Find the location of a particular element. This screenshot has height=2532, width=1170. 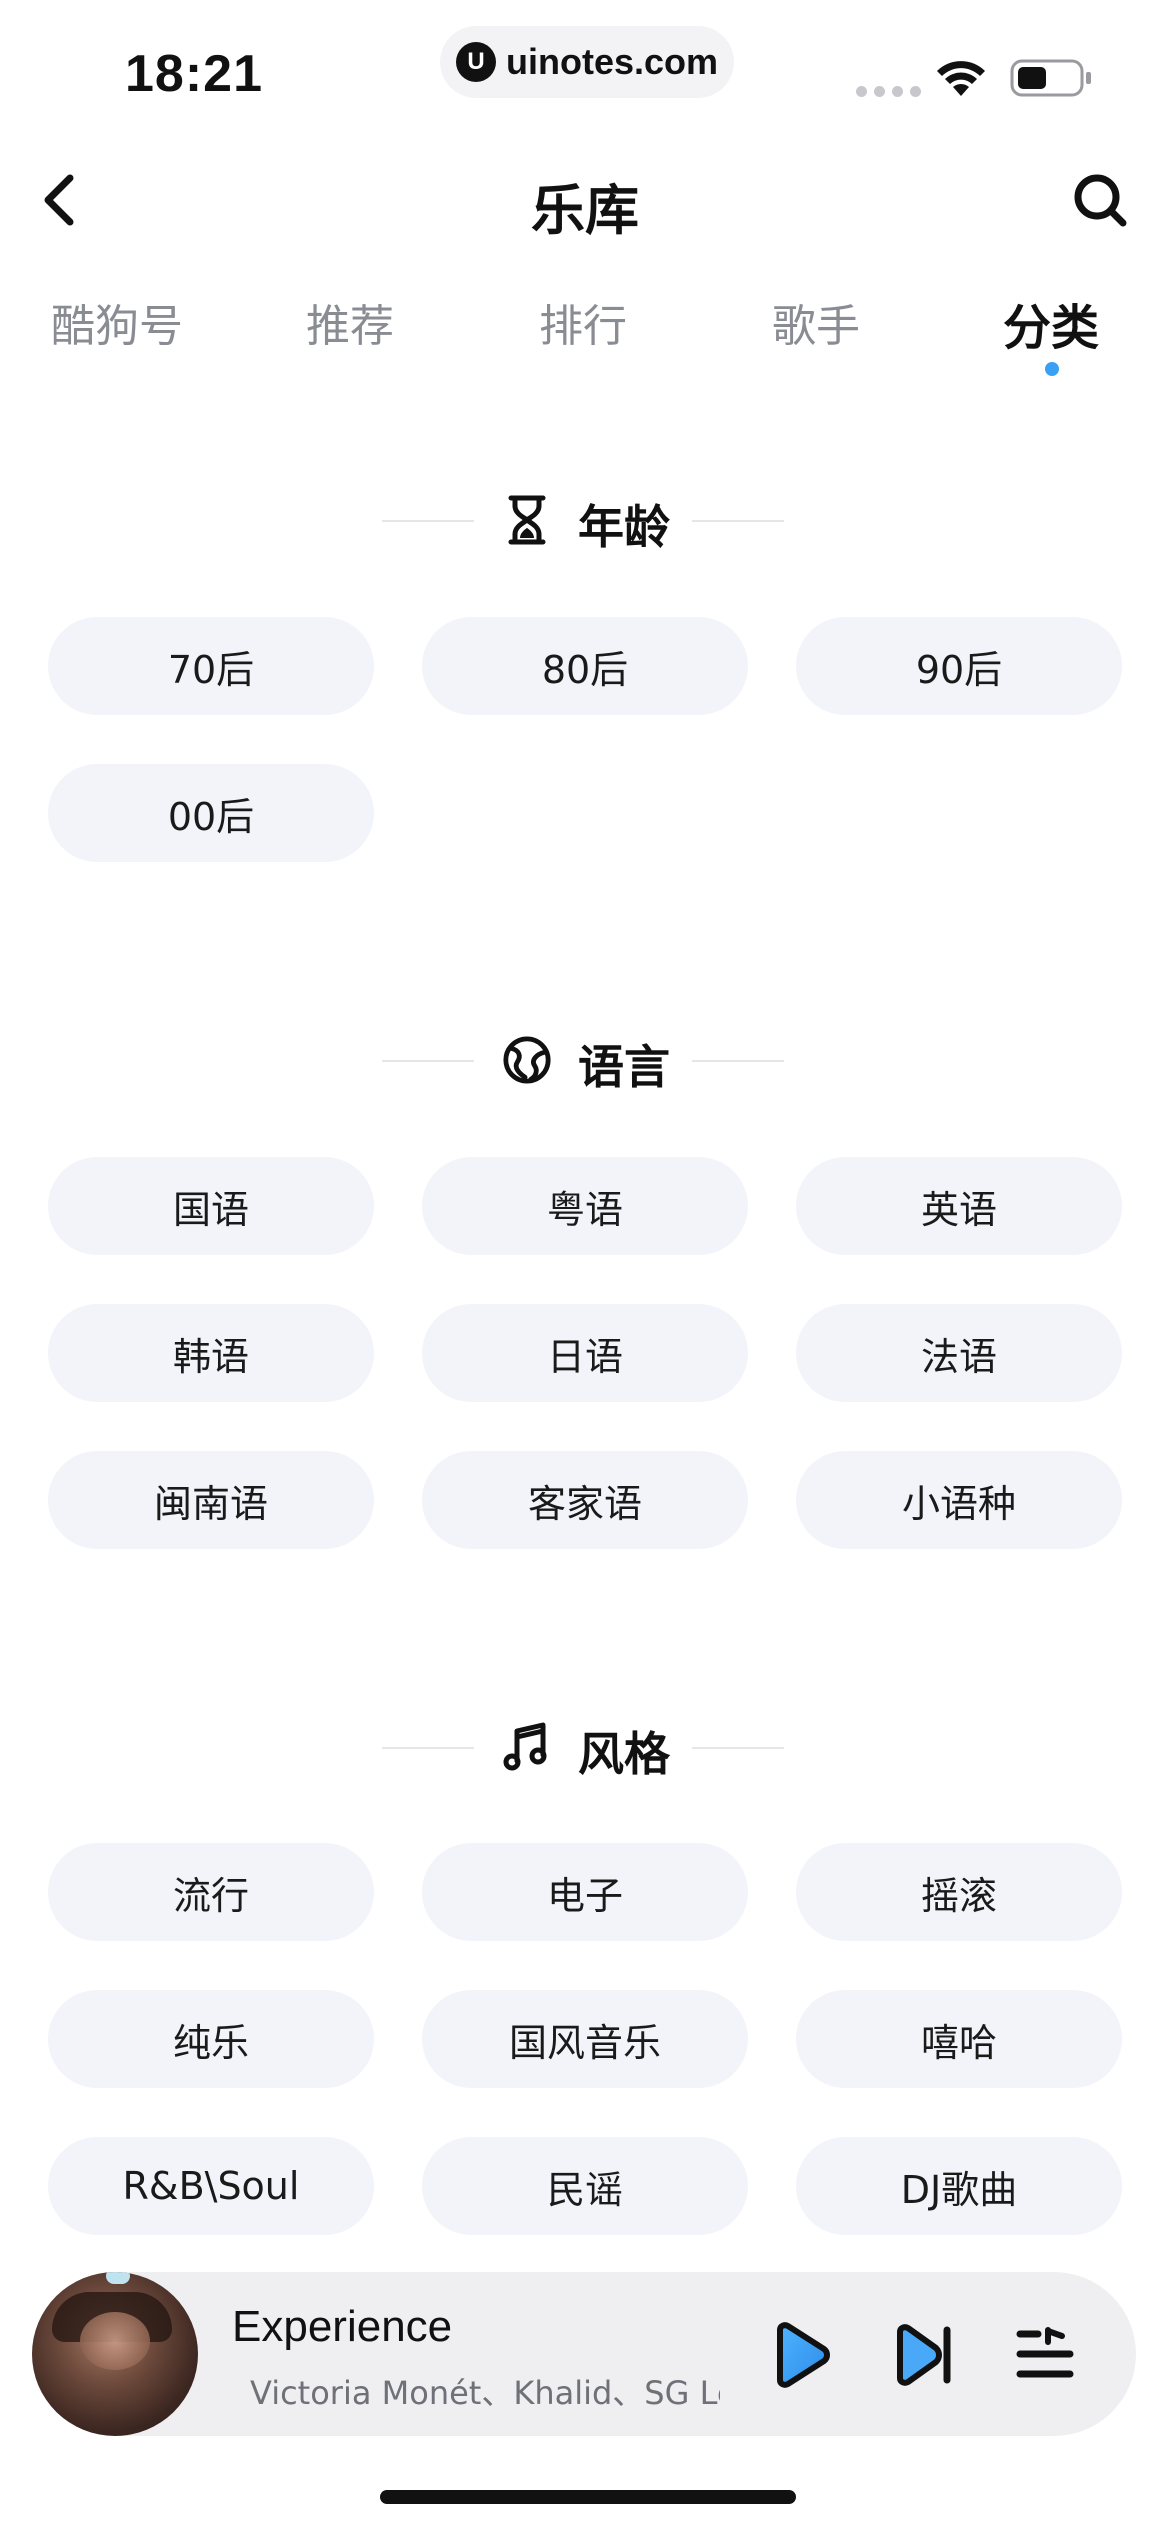

album-cover is located at coordinates (115, 2354).